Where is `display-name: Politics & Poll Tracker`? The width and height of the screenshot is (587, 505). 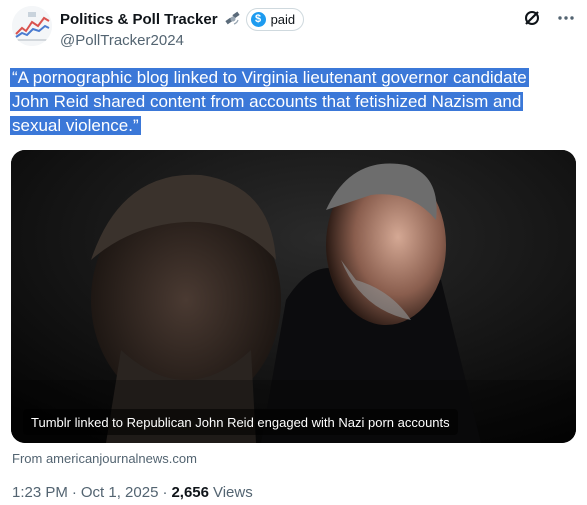 display-name: Politics & Poll Tracker is located at coordinates (139, 19).